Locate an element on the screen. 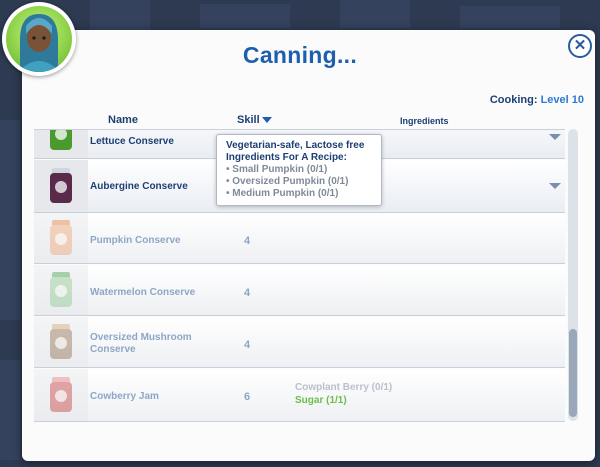 The width and height of the screenshot is (600, 467). recipe-name: Aubergine Conserve is located at coordinates (139, 186).